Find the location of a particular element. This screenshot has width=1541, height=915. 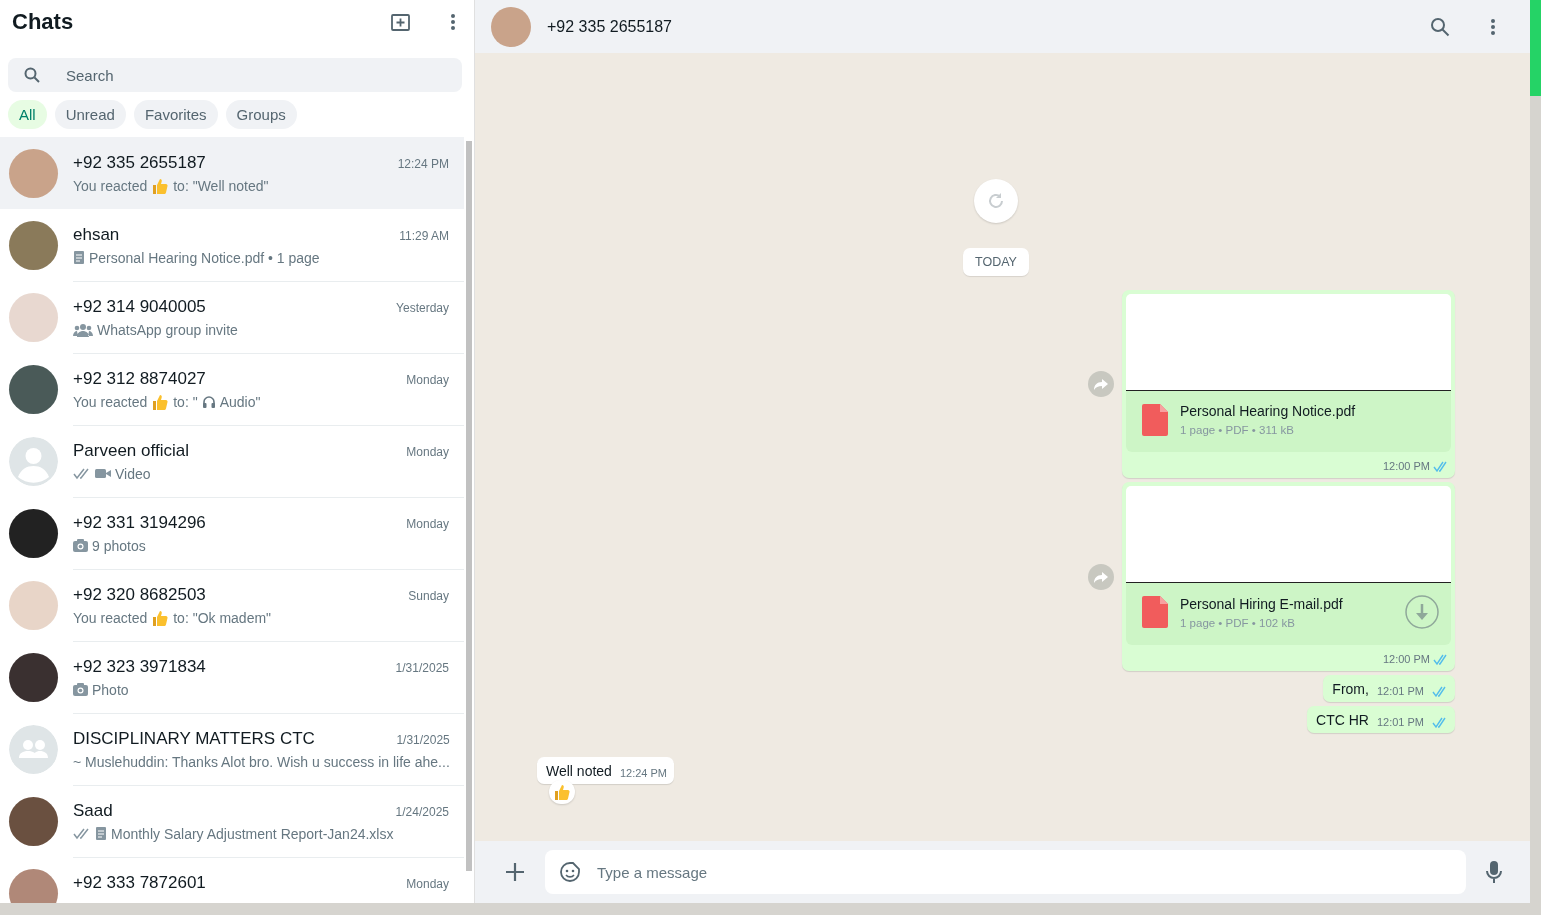

chat-preview: Photo is located at coordinates (110, 689).